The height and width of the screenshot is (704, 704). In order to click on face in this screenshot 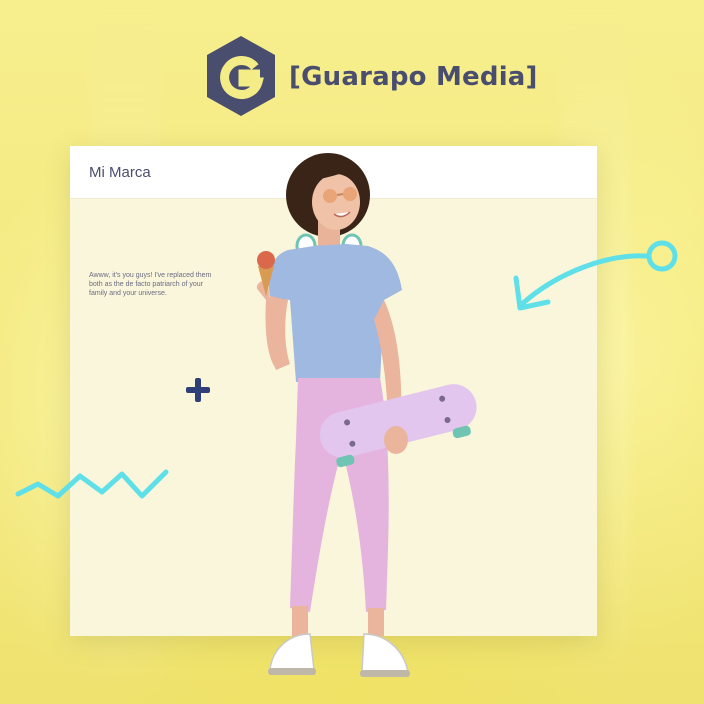, I will do `click(336, 202)`.